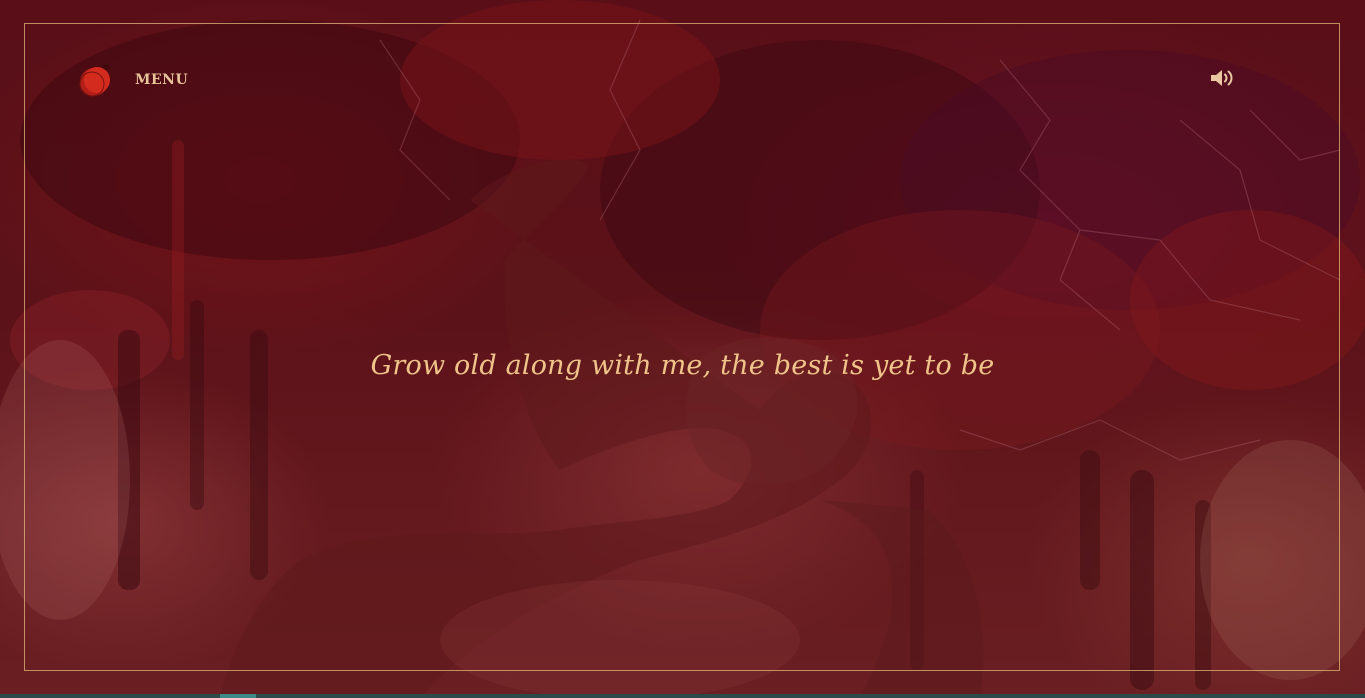  What do you see at coordinates (133, 80) in the screenshot?
I see `menu-button: MENU` at bounding box center [133, 80].